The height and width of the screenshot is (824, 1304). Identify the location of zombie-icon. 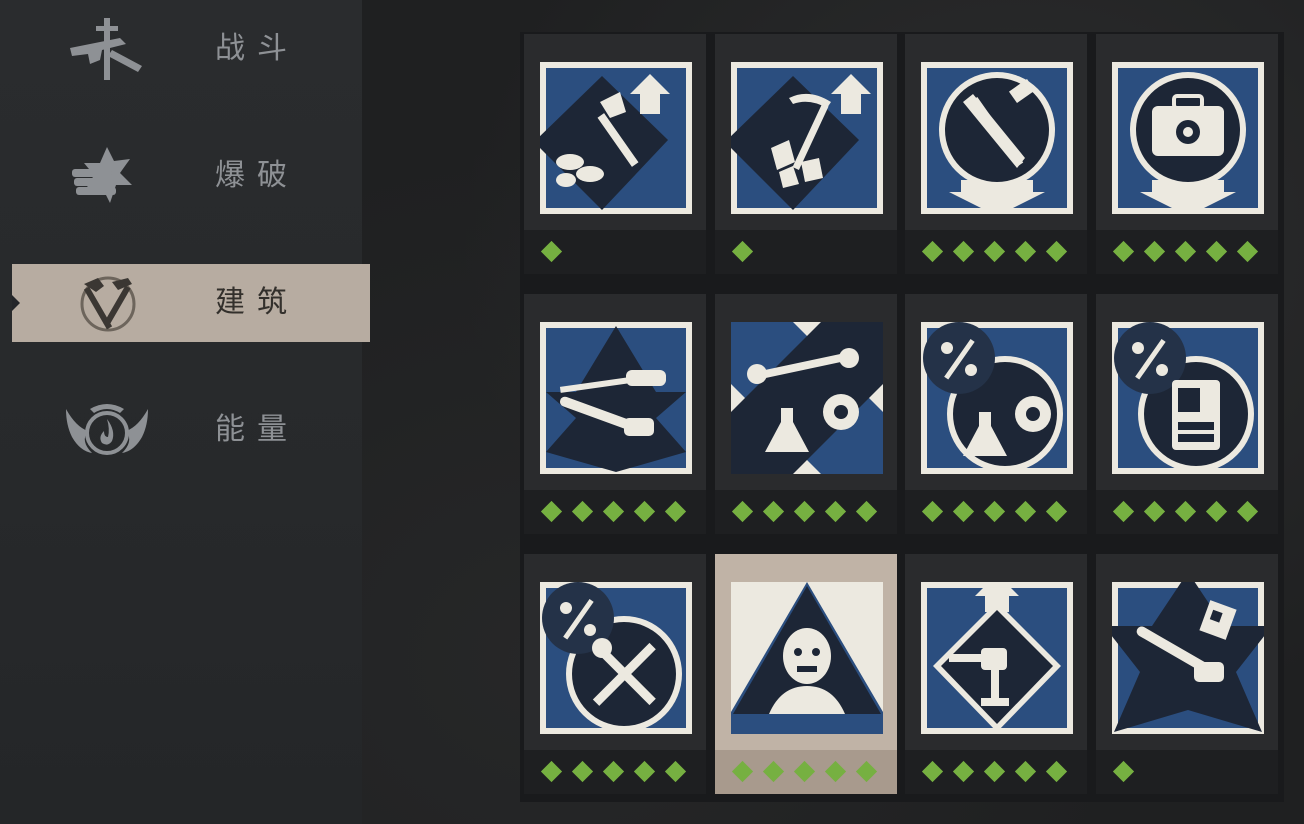
(807, 658).